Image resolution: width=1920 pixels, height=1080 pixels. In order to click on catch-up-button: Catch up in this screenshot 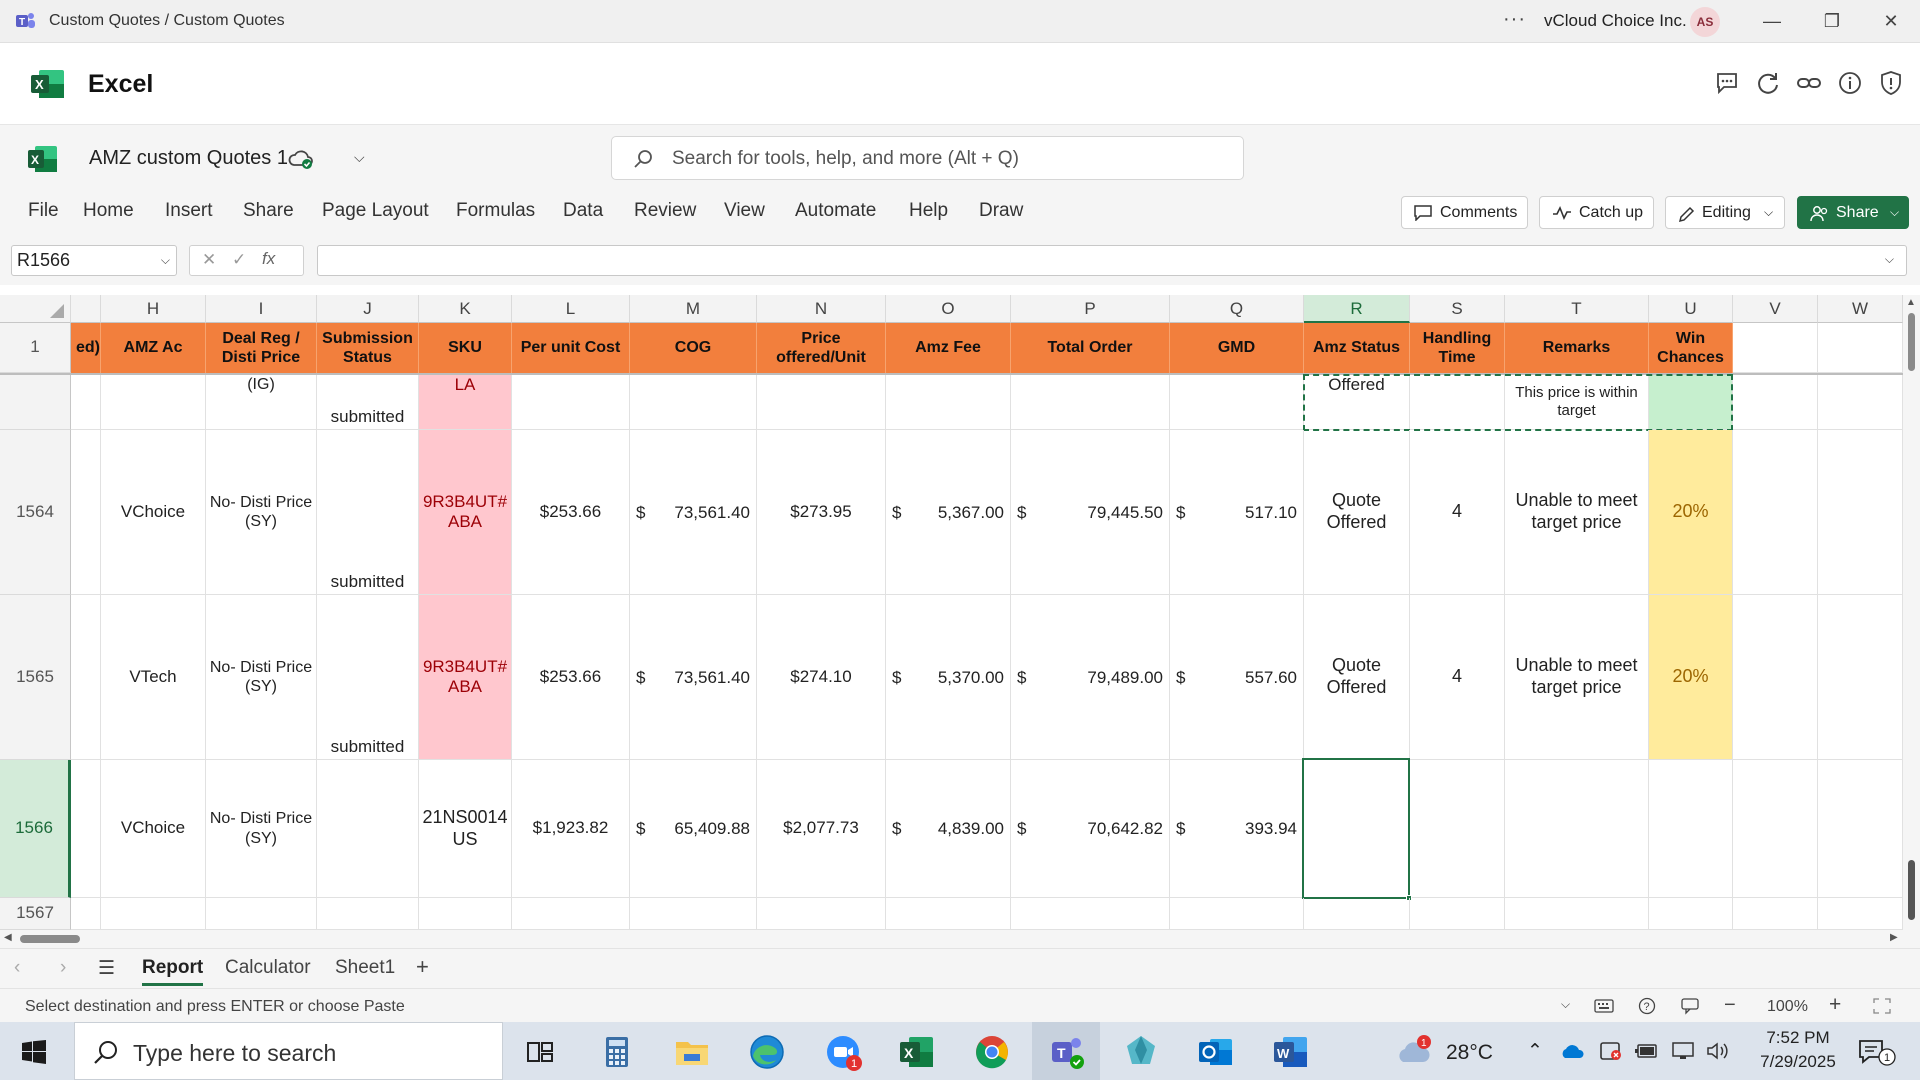, I will do `click(1596, 212)`.